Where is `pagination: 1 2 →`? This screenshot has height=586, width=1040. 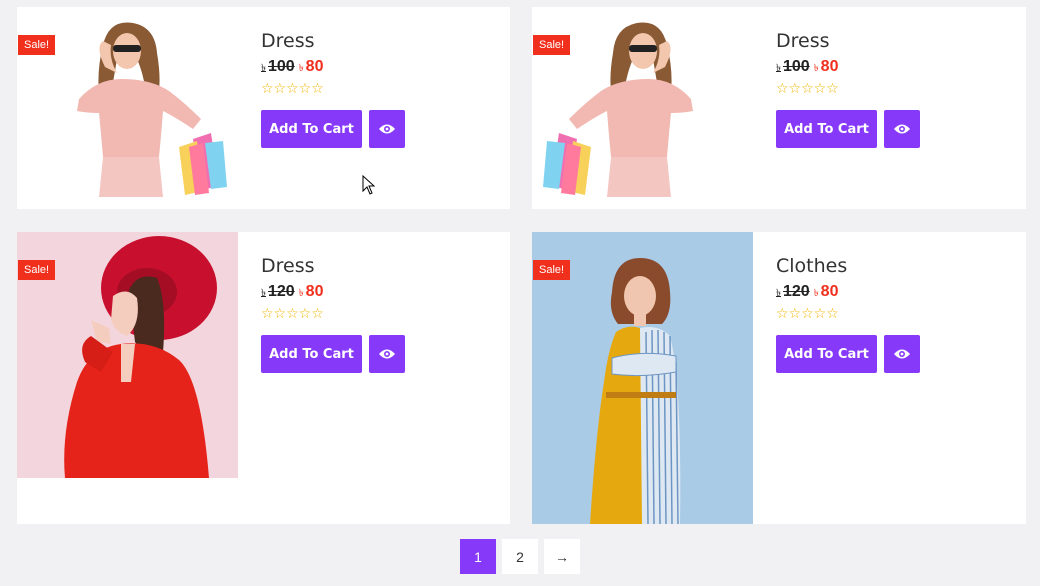
pagination: 1 2 → is located at coordinates (520, 556).